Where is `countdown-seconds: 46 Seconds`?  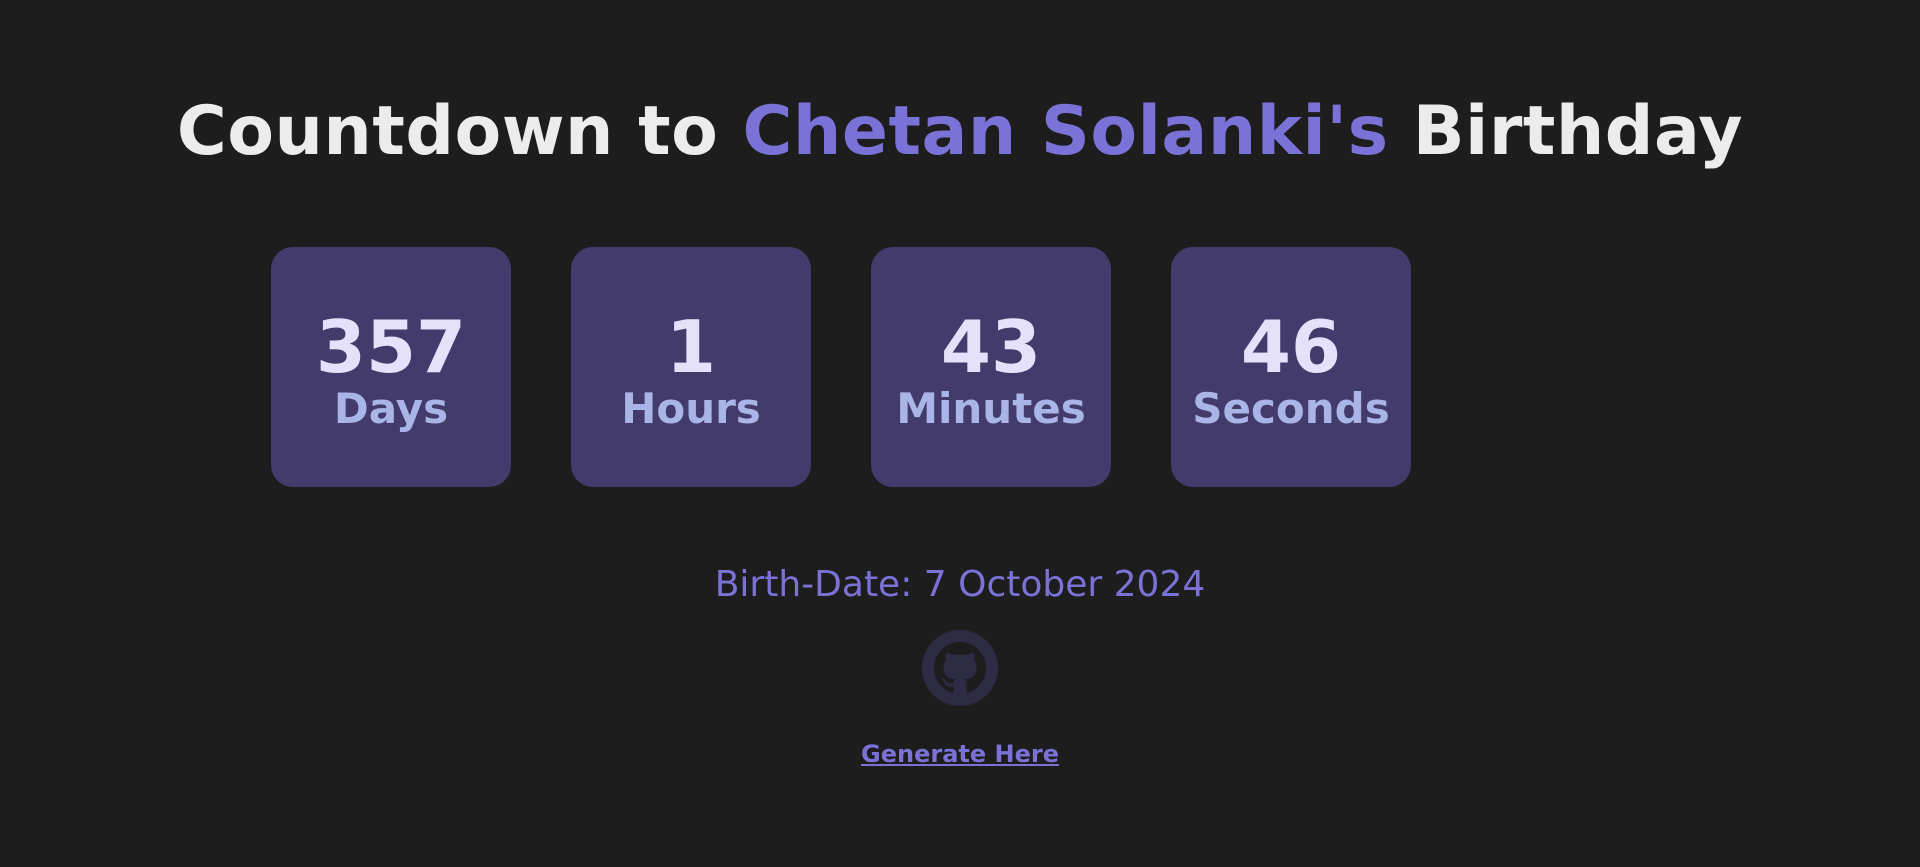 countdown-seconds: 46 Seconds is located at coordinates (1291, 367).